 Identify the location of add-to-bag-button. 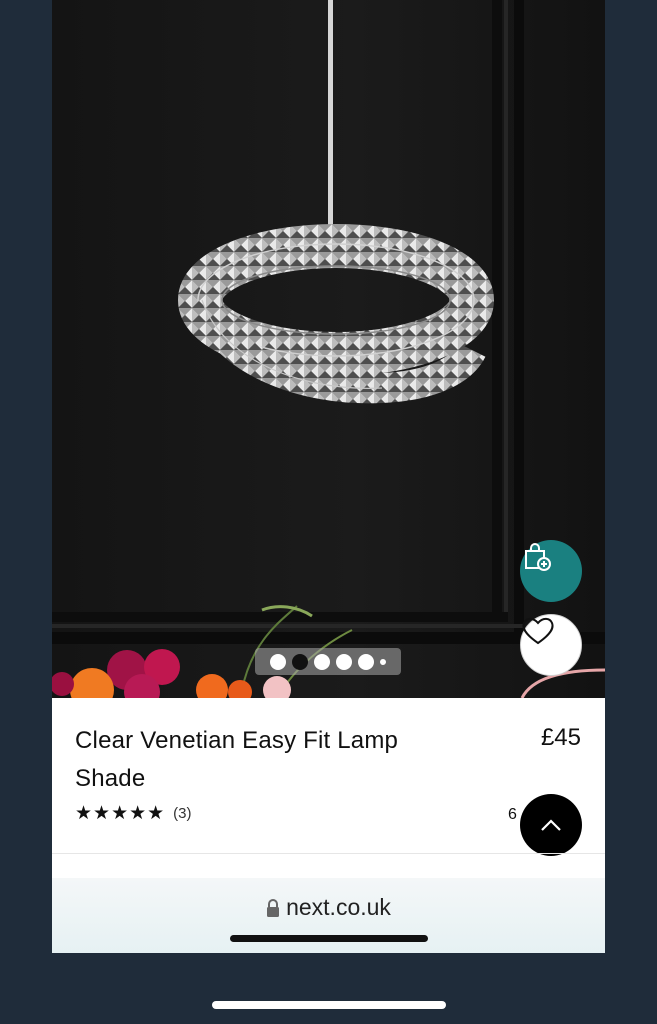
(551, 571).